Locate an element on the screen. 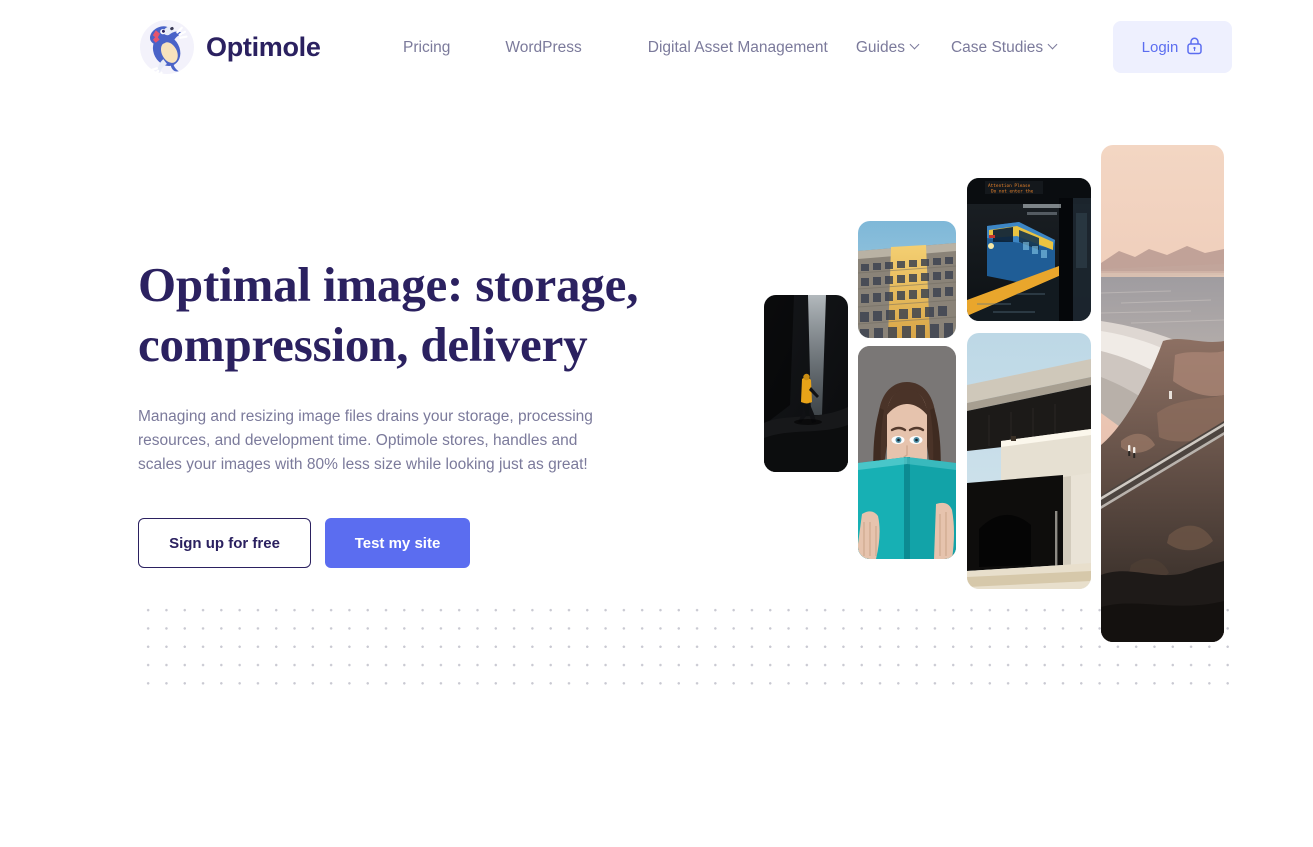 This screenshot has height=847, width=1313. nav-item-digital-asset-management: Digital Asset Management is located at coordinates (738, 48).